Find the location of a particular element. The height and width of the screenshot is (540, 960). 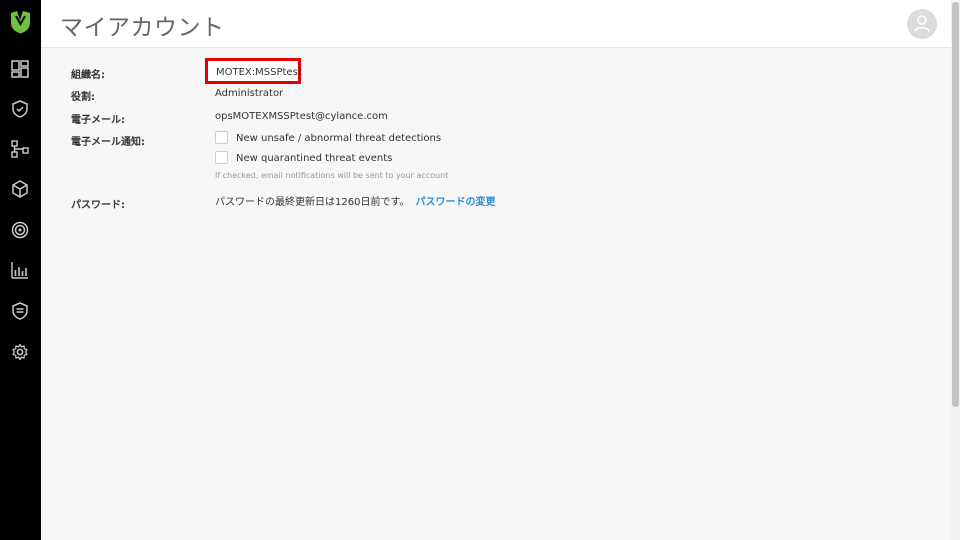

scroll-thumb is located at coordinates (955, 204).